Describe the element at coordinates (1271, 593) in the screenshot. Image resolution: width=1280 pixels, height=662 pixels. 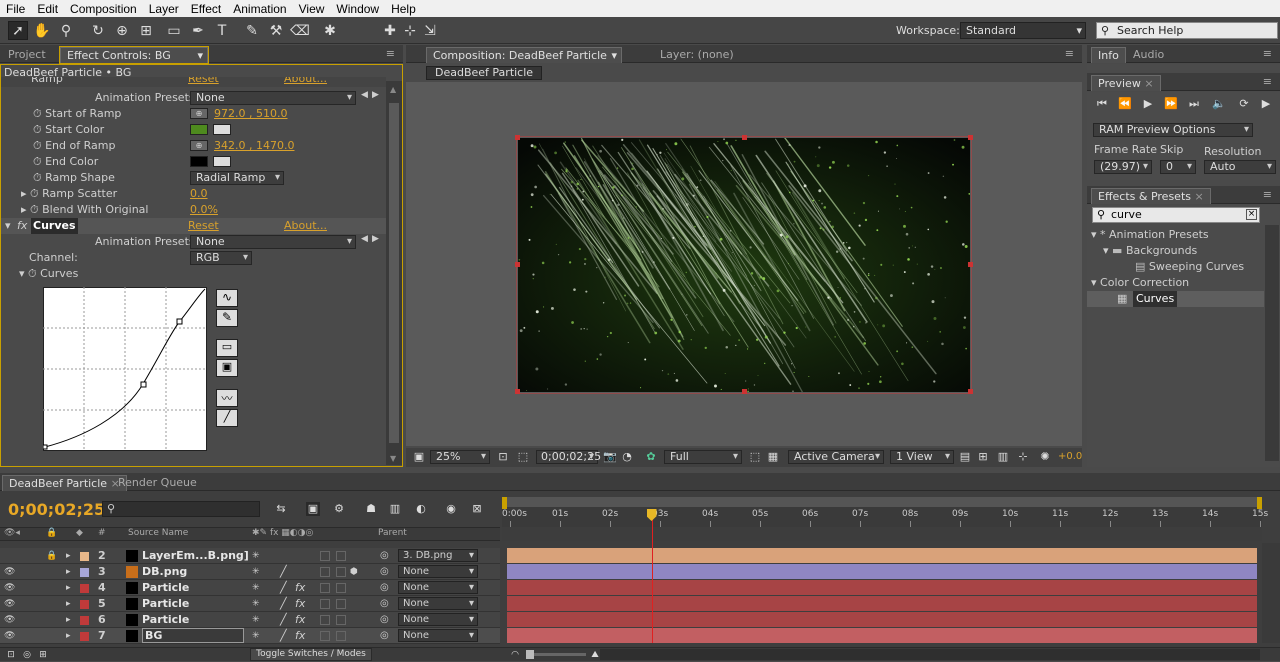
I see `timeline-scrollbar` at that location.